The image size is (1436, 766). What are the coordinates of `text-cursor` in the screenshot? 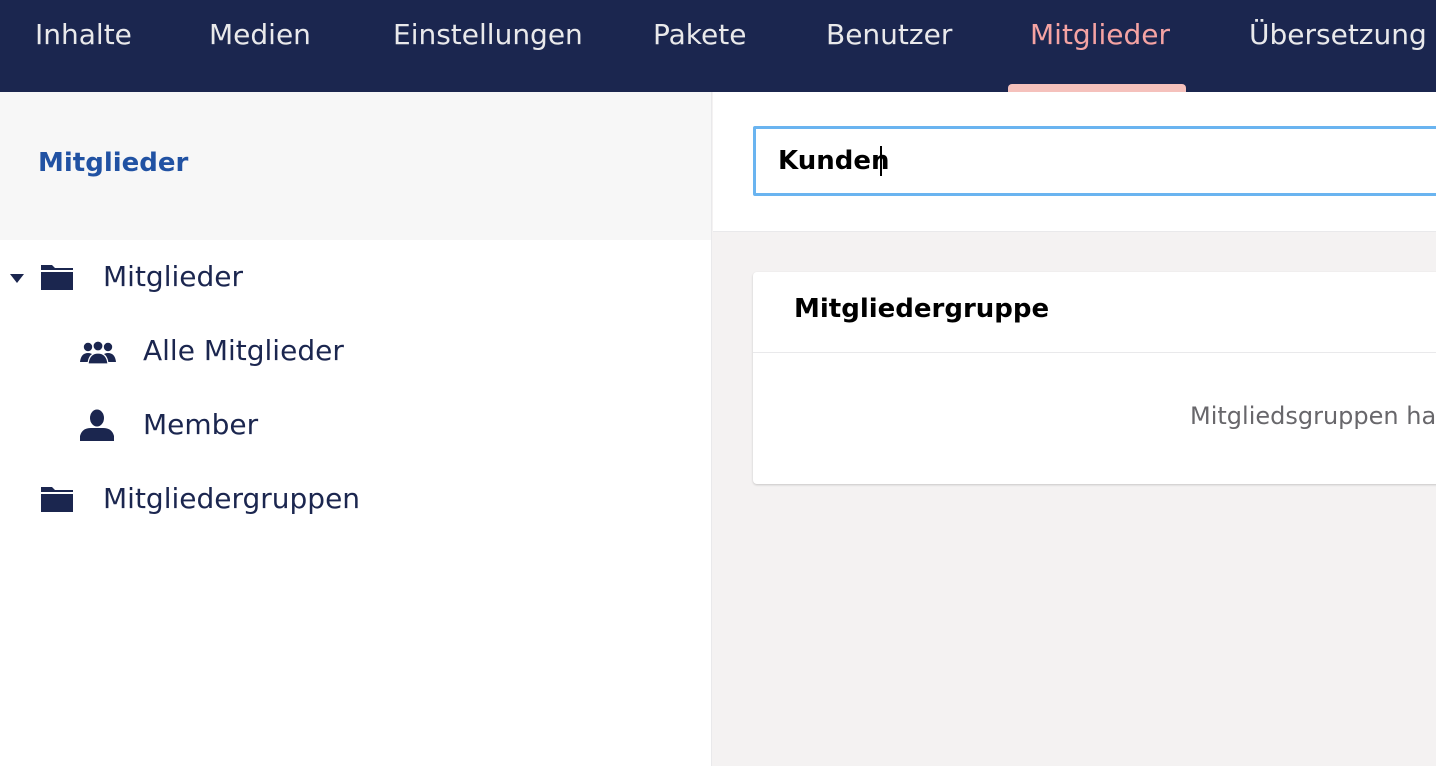 It's located at (881, 161).